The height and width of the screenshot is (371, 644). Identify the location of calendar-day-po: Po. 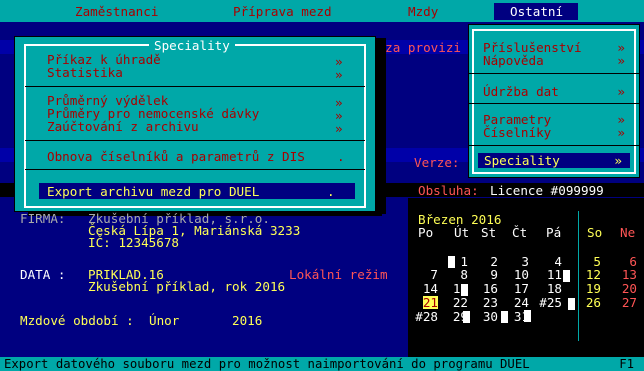
(426, 232).